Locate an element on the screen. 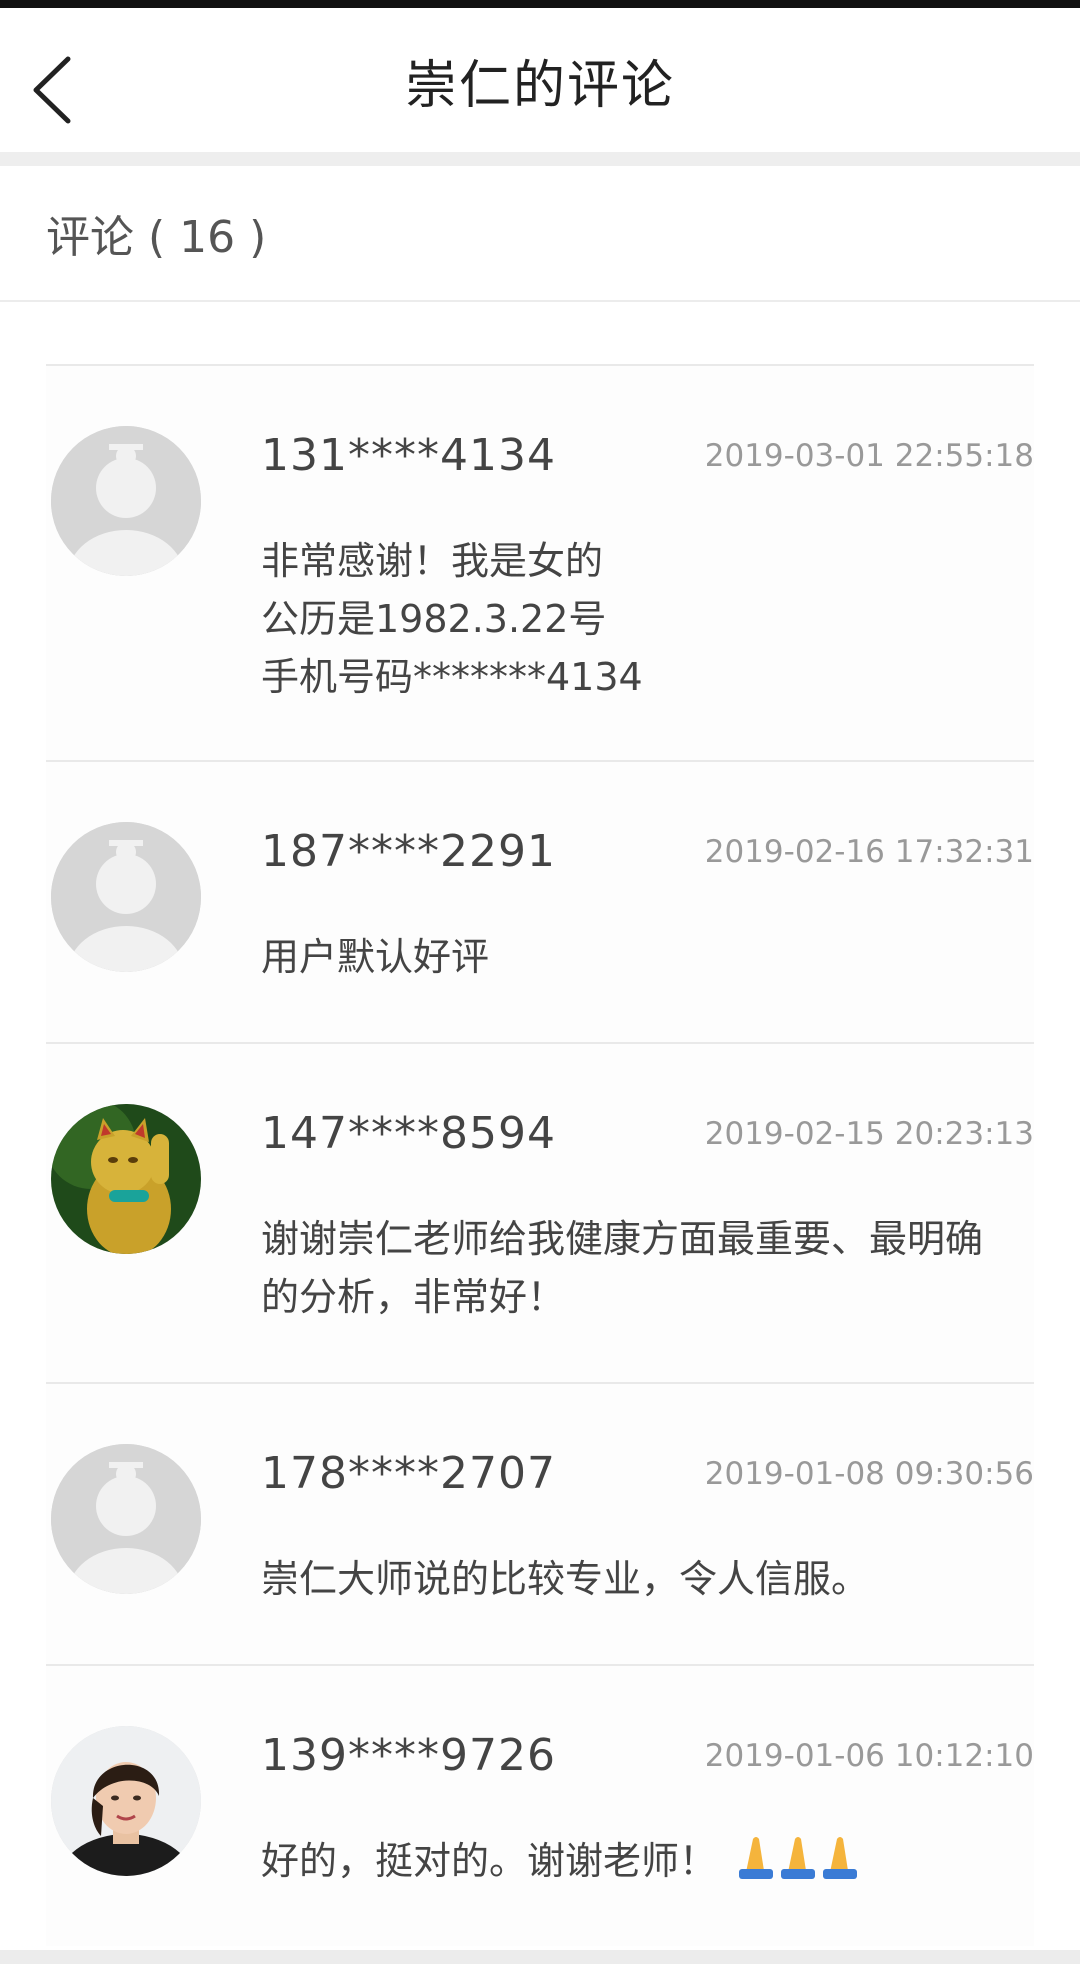  comment-line-row: 好的，挺对的。谢谢老师！ is located at coordinates (635, 1863).